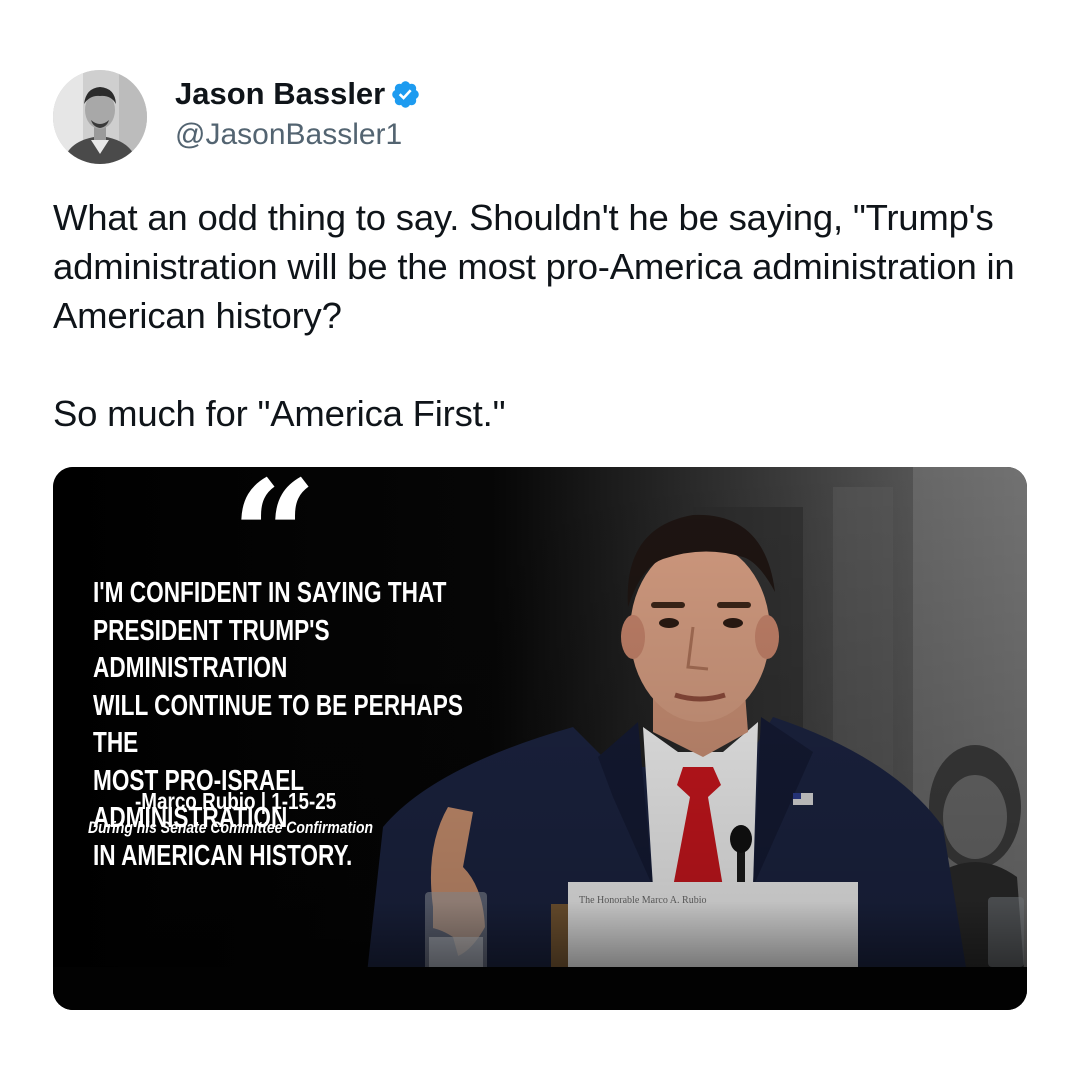 The image size is (1080, 1080). Describe the element at coordinates (298, 135) in the screenshot. I see `handle: @JasonBassler1` at that location.